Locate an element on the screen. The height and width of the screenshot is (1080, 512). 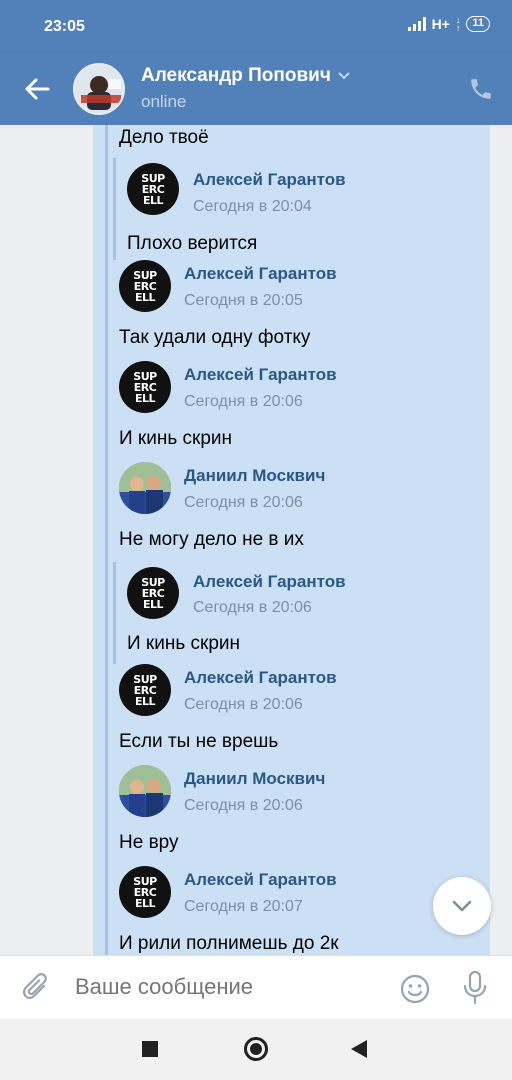
forward-date: Сегодня в 20:05 is located at coordinates (243, 300).